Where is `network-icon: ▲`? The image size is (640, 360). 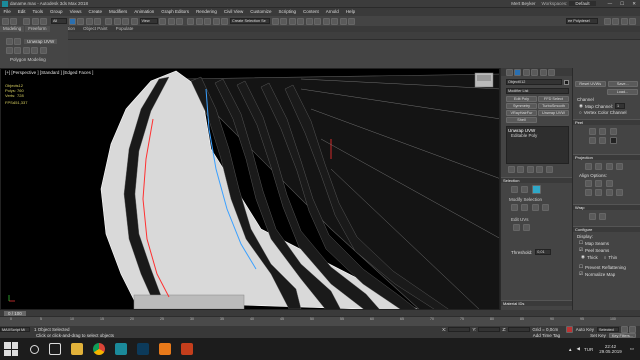
network-icon: ▲ is located at coordinates (570, 349).